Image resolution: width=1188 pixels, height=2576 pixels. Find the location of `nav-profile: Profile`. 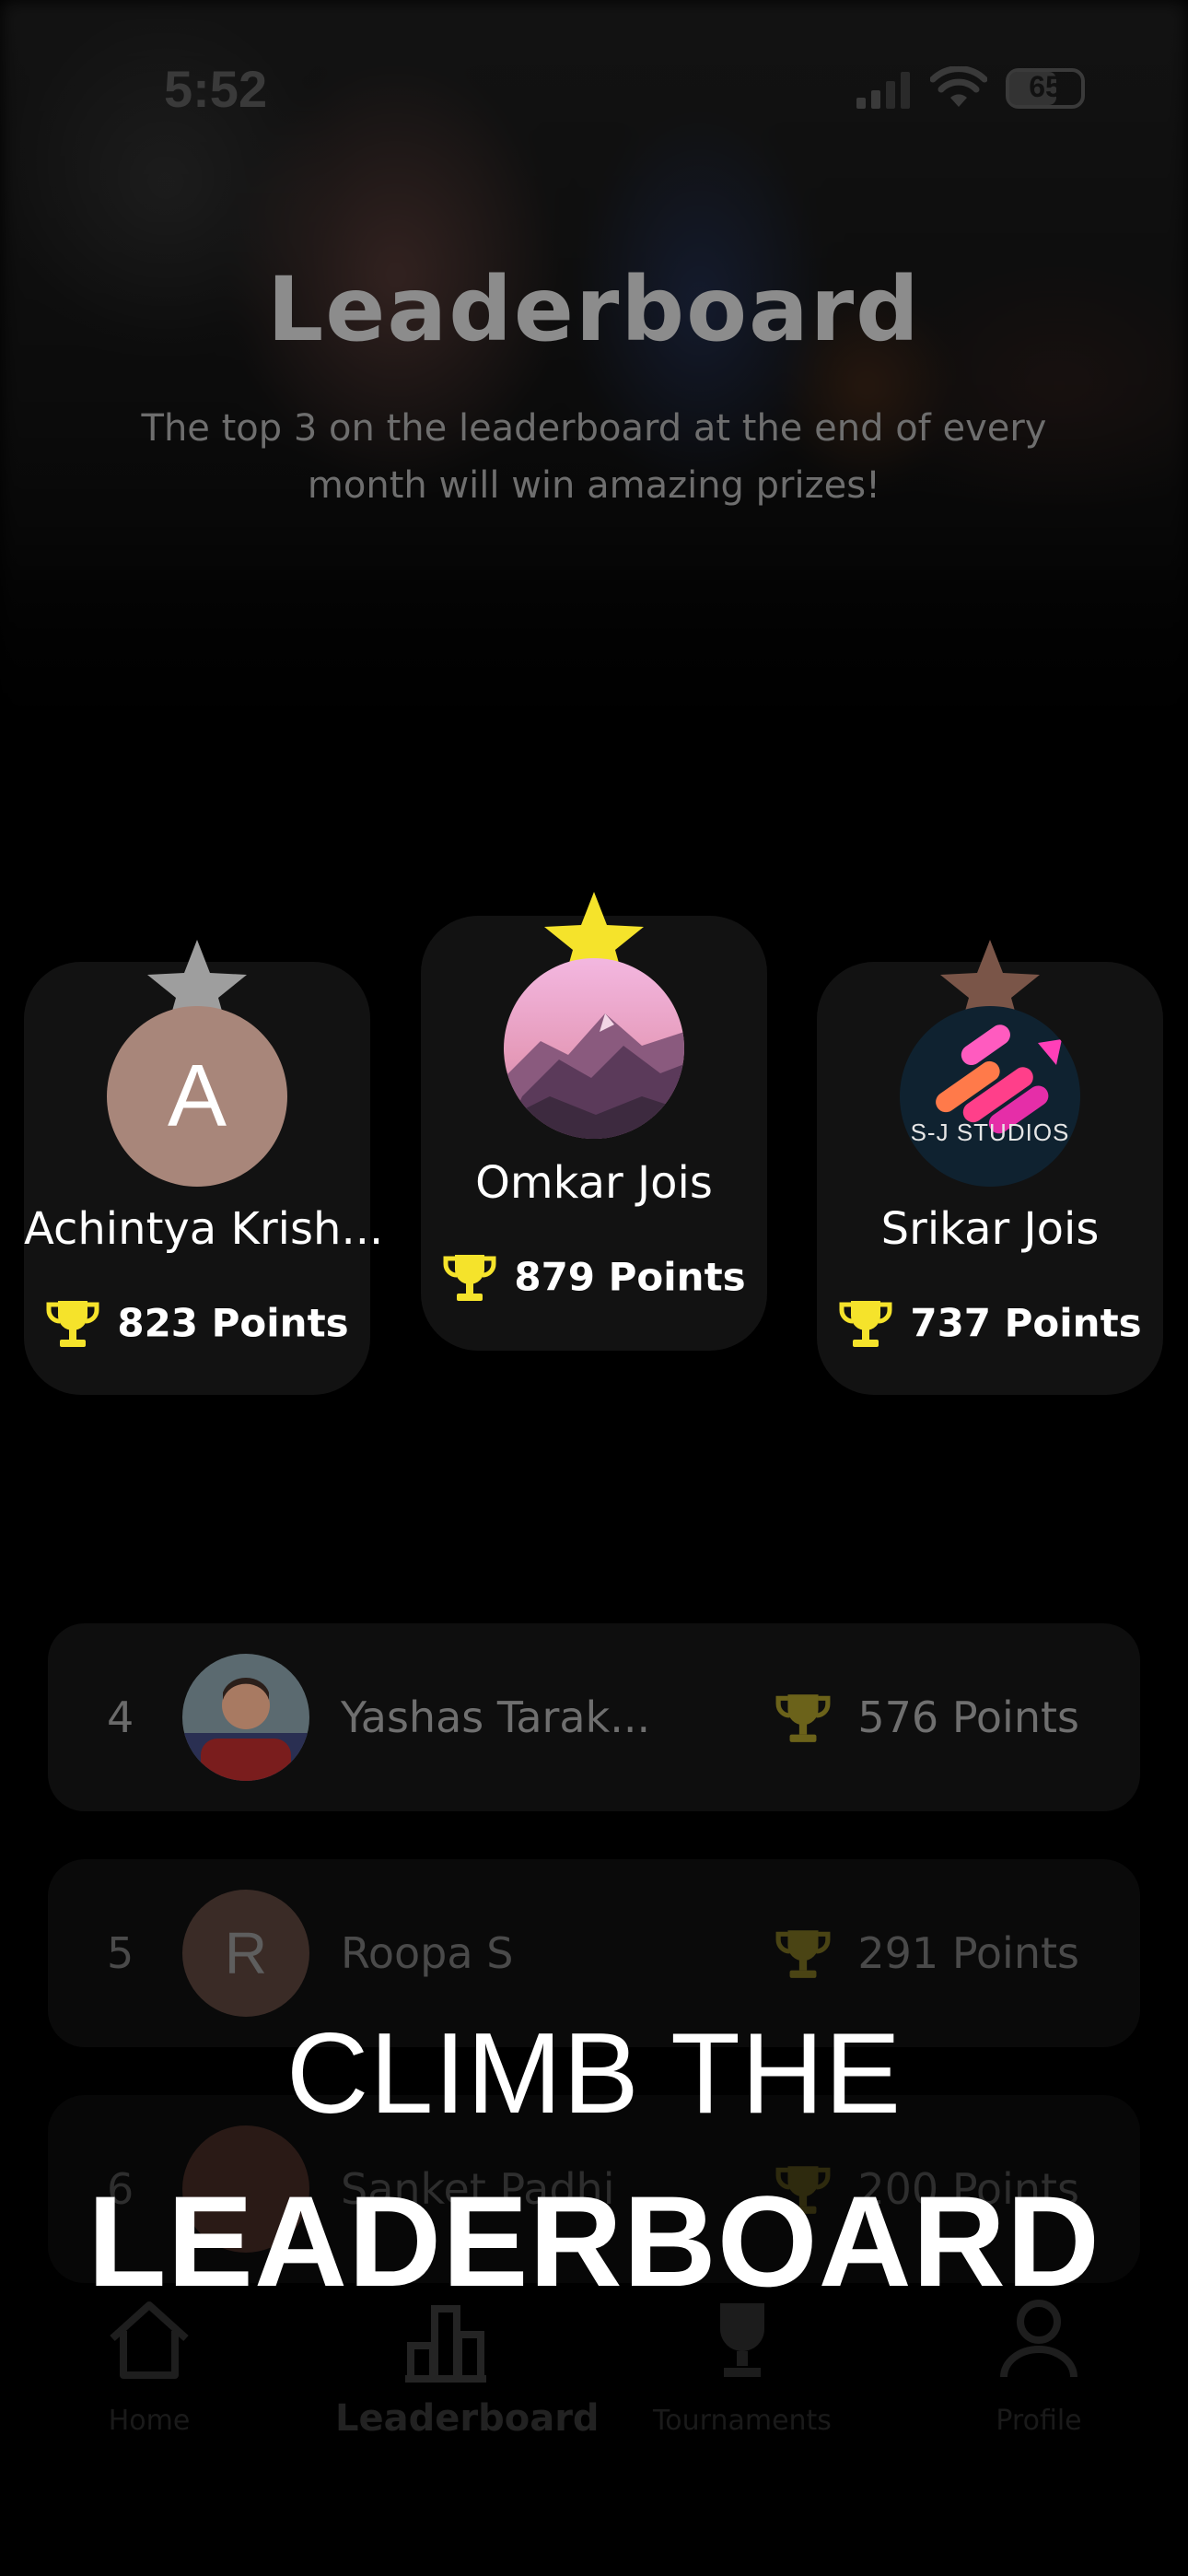

nav-profile: Profile is located at coordinates (1038, 2386).